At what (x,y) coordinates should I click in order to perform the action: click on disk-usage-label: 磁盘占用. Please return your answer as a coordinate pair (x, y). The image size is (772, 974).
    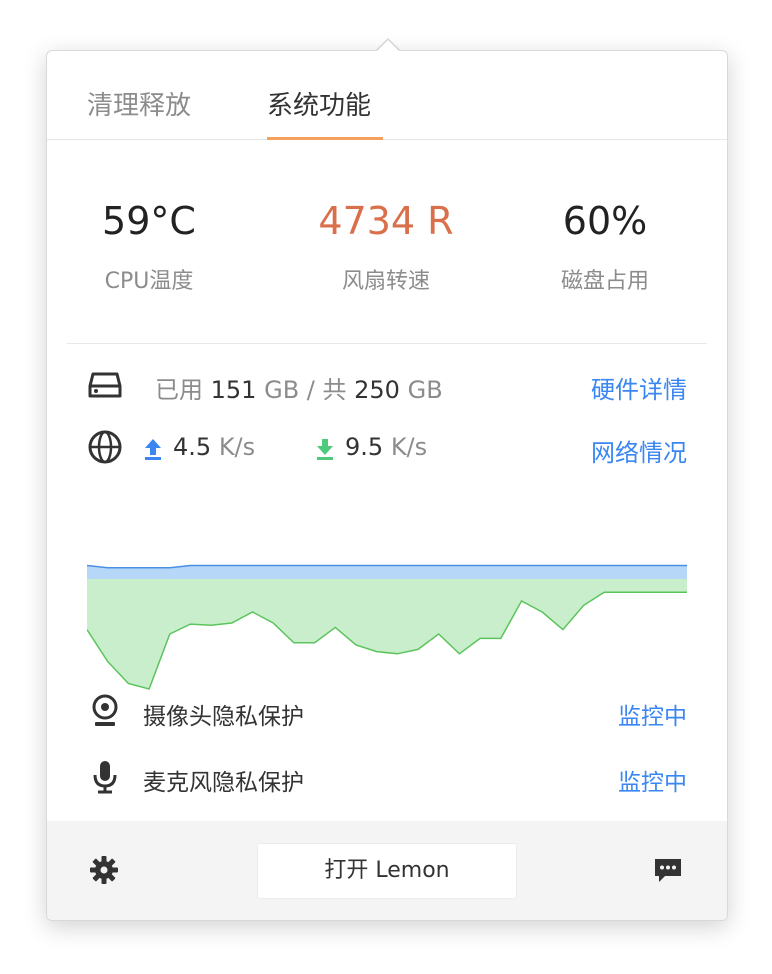
    Looking at the image, I should click on (604, 281).